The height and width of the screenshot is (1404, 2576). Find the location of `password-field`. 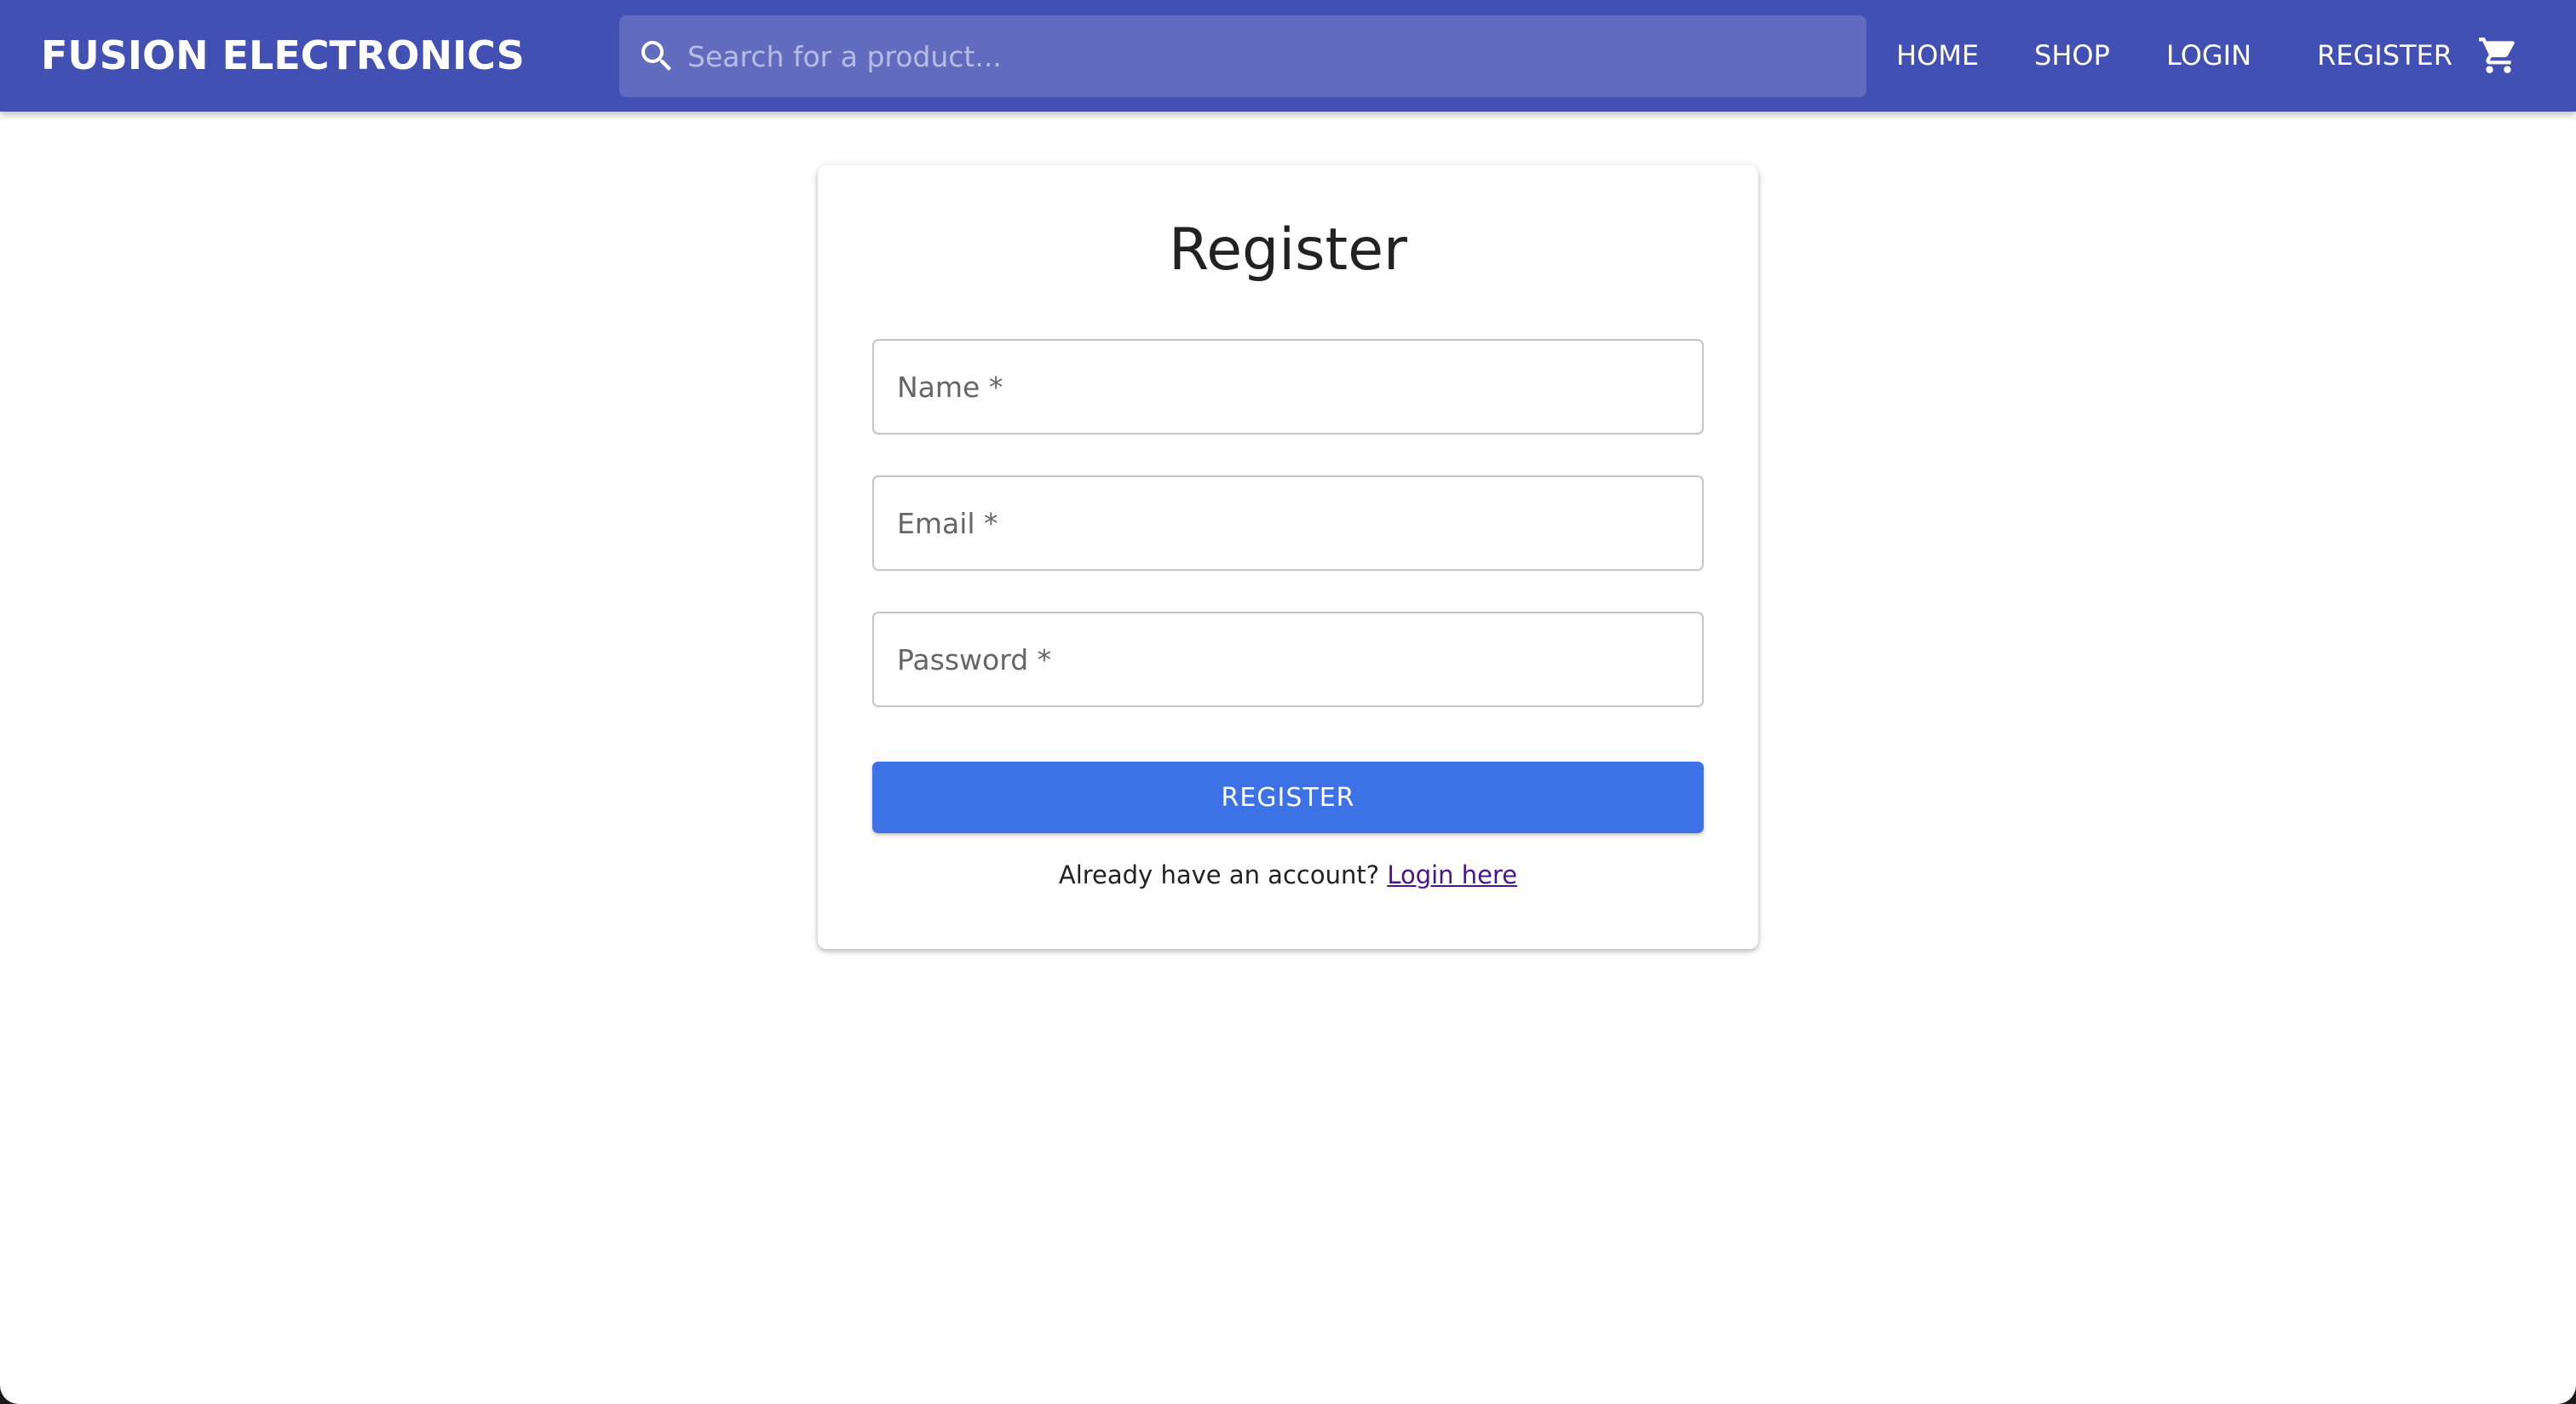

password-field is located at coordinates (1288, 659).